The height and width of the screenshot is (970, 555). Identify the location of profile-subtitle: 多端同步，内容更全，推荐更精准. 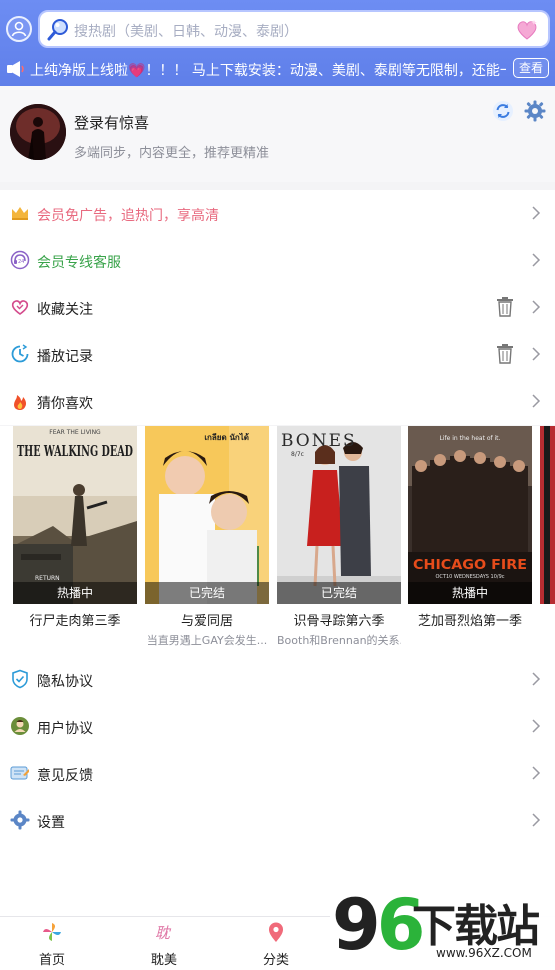
(172, 153).